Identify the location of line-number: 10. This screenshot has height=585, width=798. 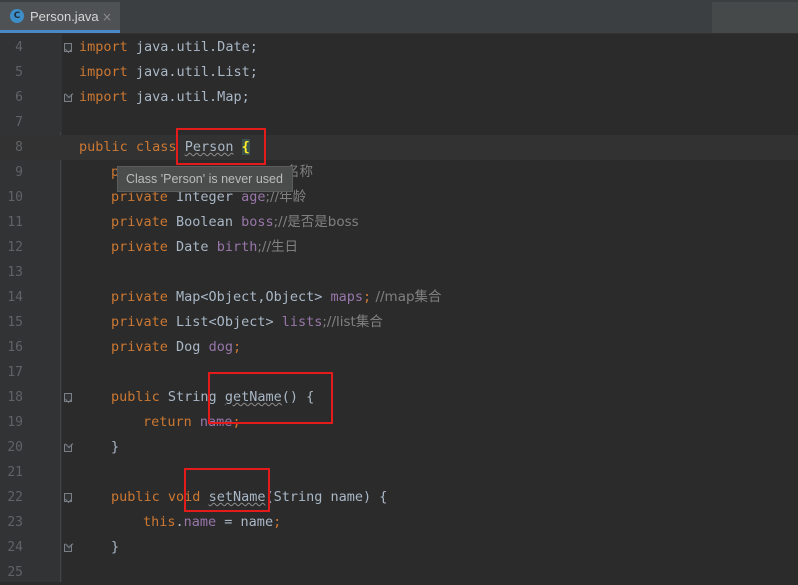
(15, 197).